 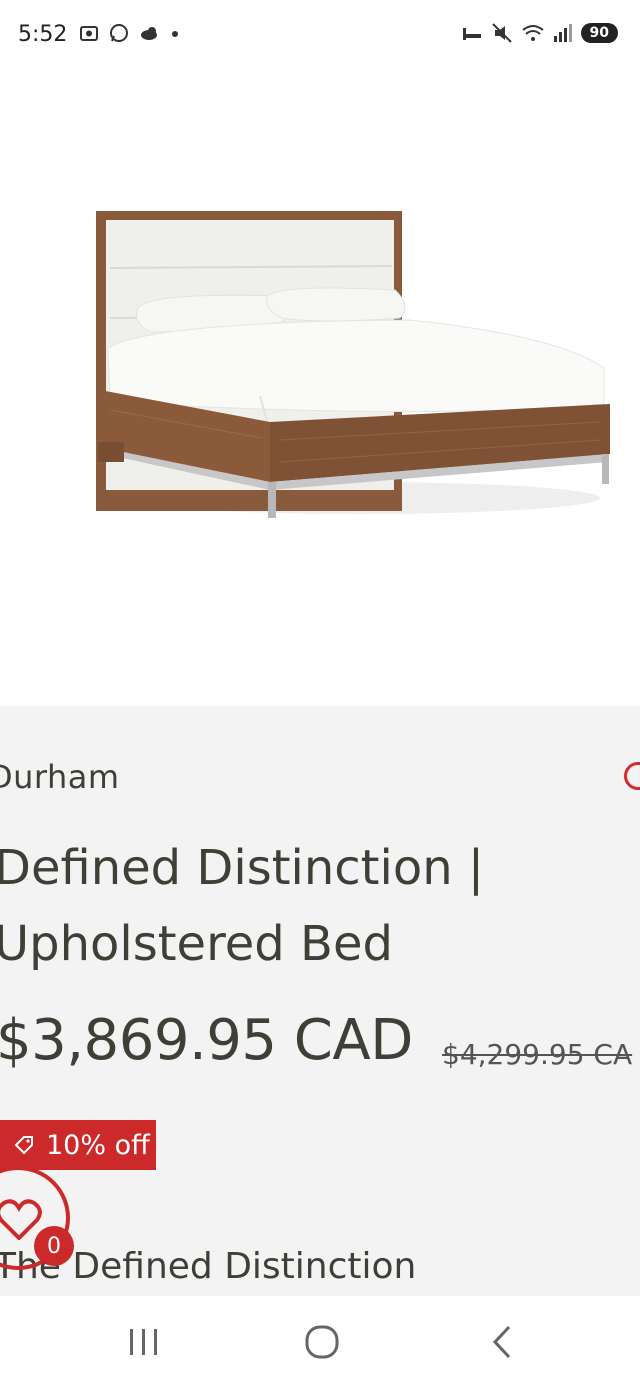 I want to click on recent-apps-button, so click(x=144, y=1342).